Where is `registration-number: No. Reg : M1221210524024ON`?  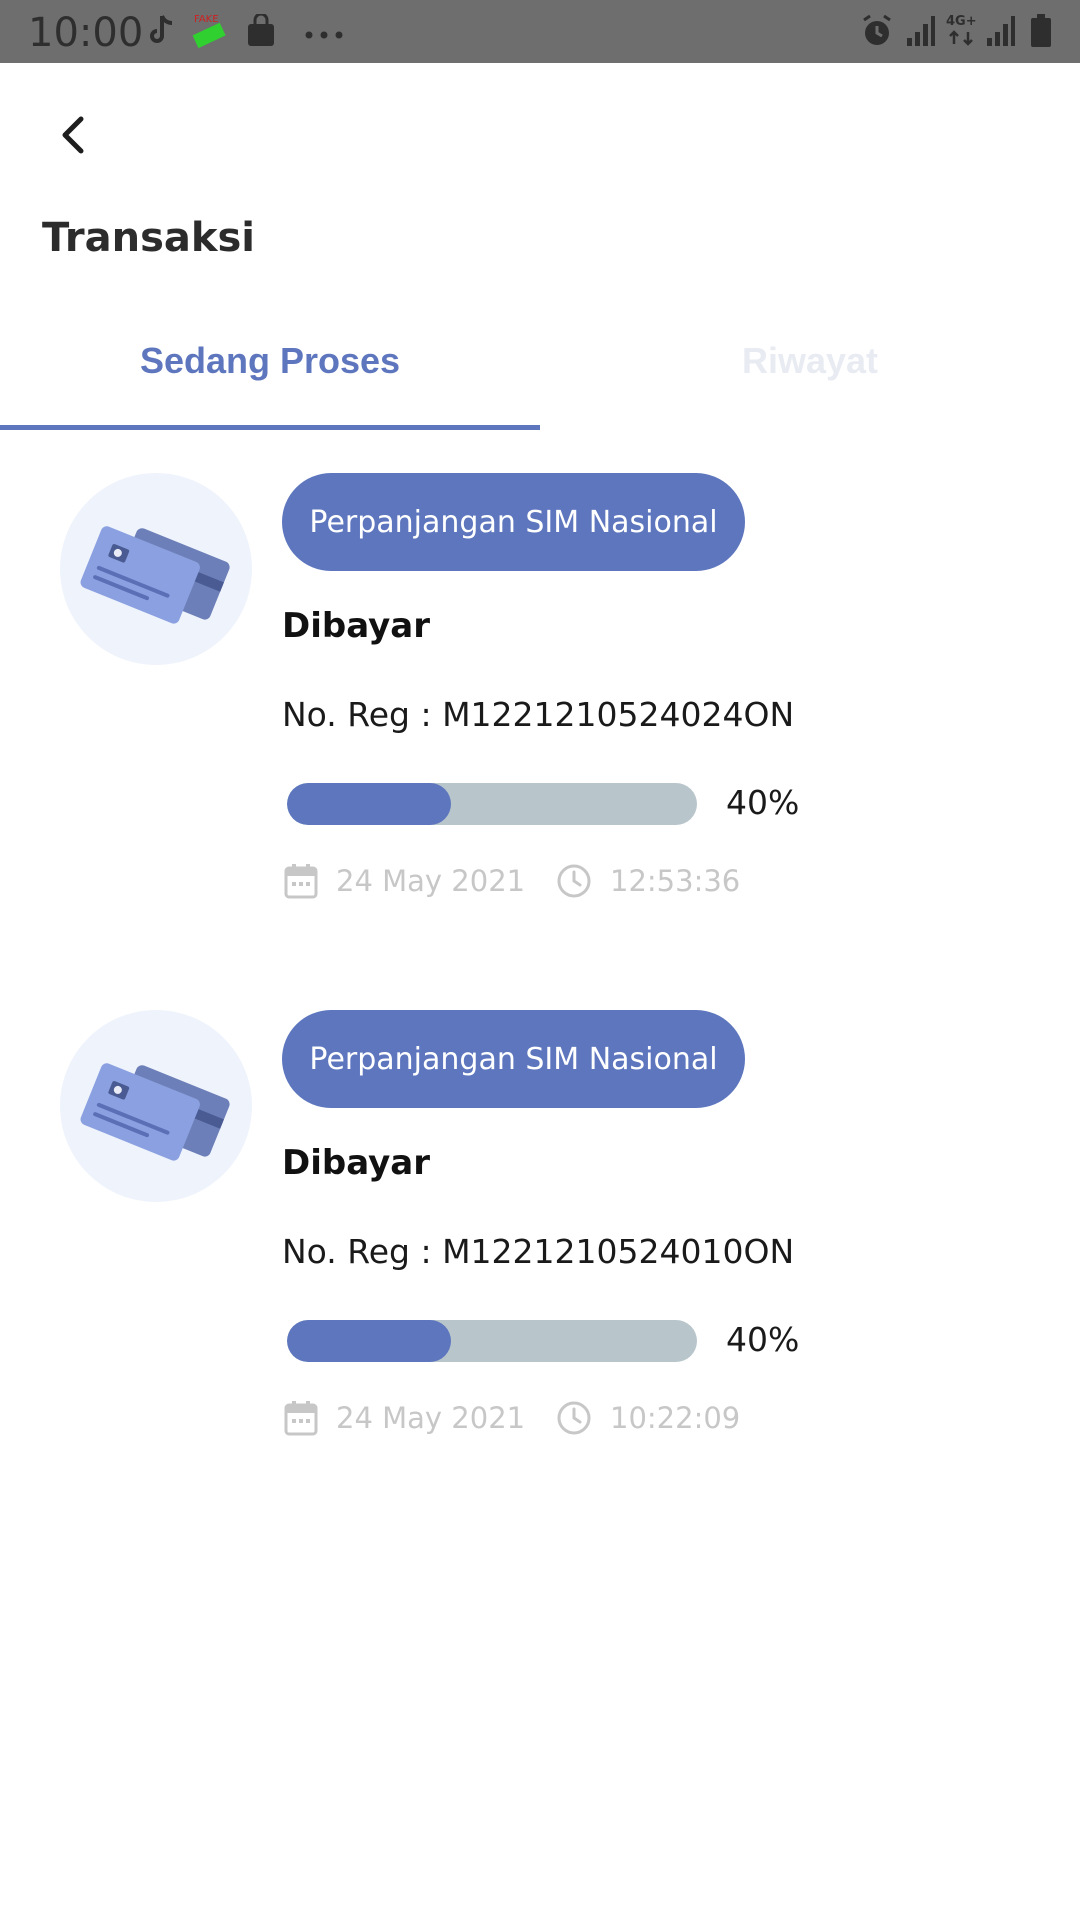 registration-number: No. Reg : M1221210524024ON is located at coordinates (538, 714).